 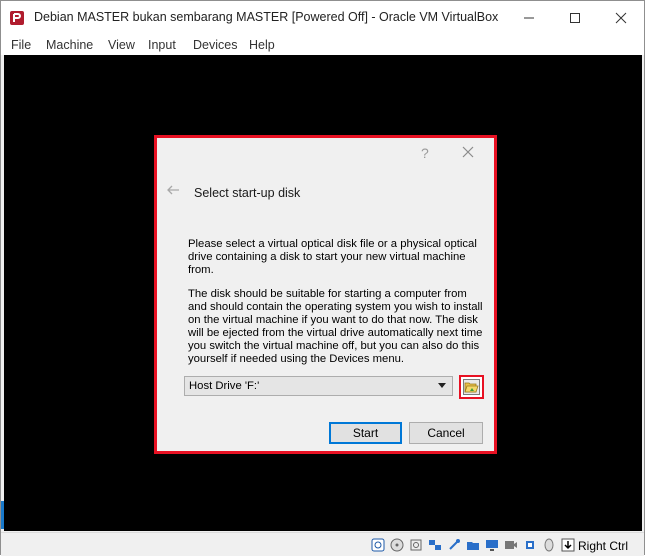 What do you see at coordinates (69, 45) in the screenshot?
I see `menu-machine: Machine` at bounding box center [69, 45].